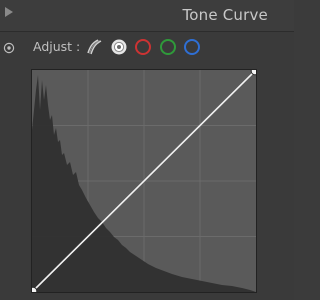  Describe the element at coordinates (9, 48) in the screenshot. I see `targeted-adjustment-tool-icon` at that location.